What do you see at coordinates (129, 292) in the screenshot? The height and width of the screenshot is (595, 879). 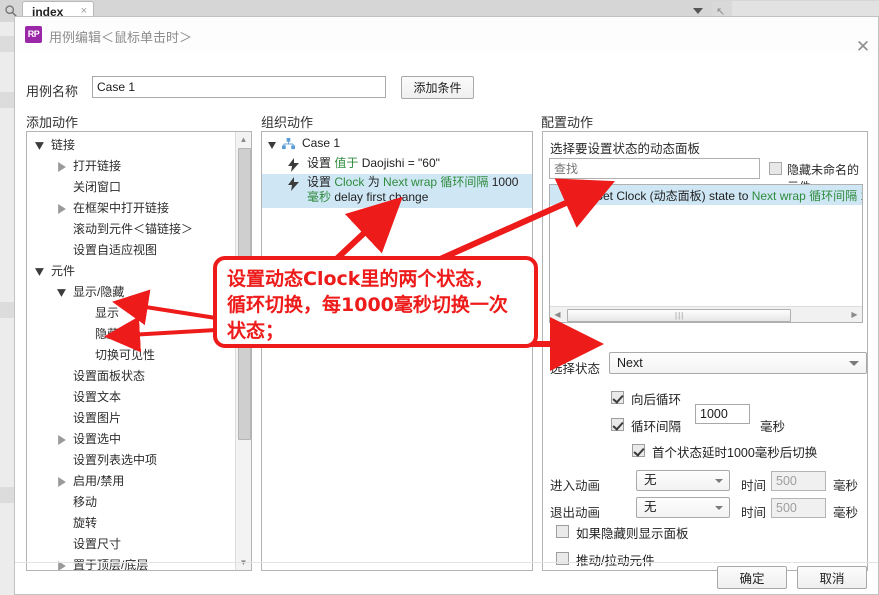 I see `tree-item-7: 显示/隐藏` at bounding box center [129, 292].